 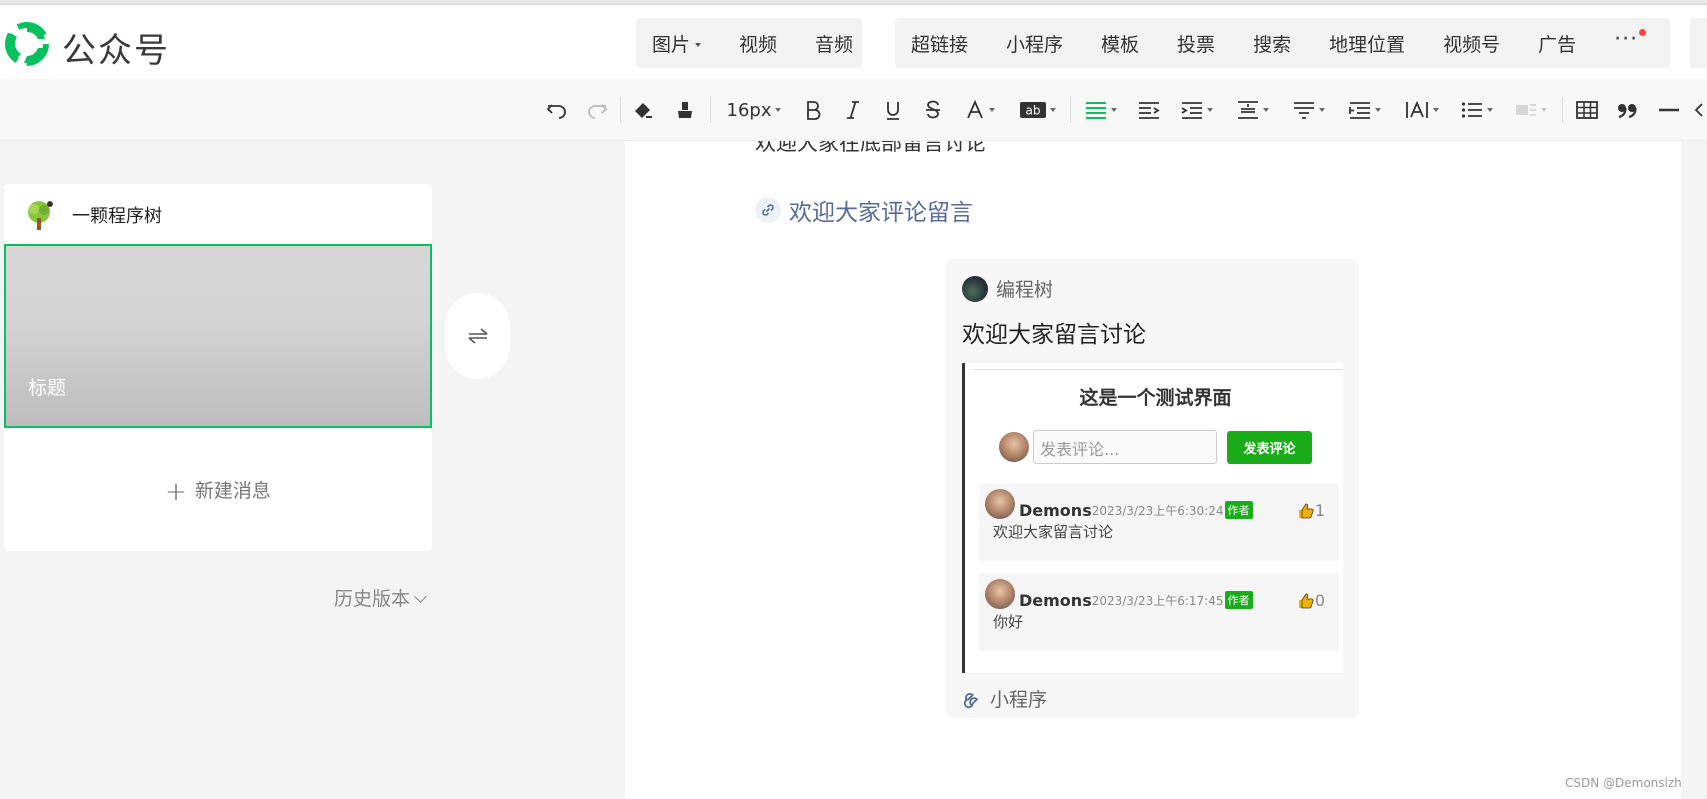 I want to click on menu-hyperlink: 超链接, so click(x=939, y=43).